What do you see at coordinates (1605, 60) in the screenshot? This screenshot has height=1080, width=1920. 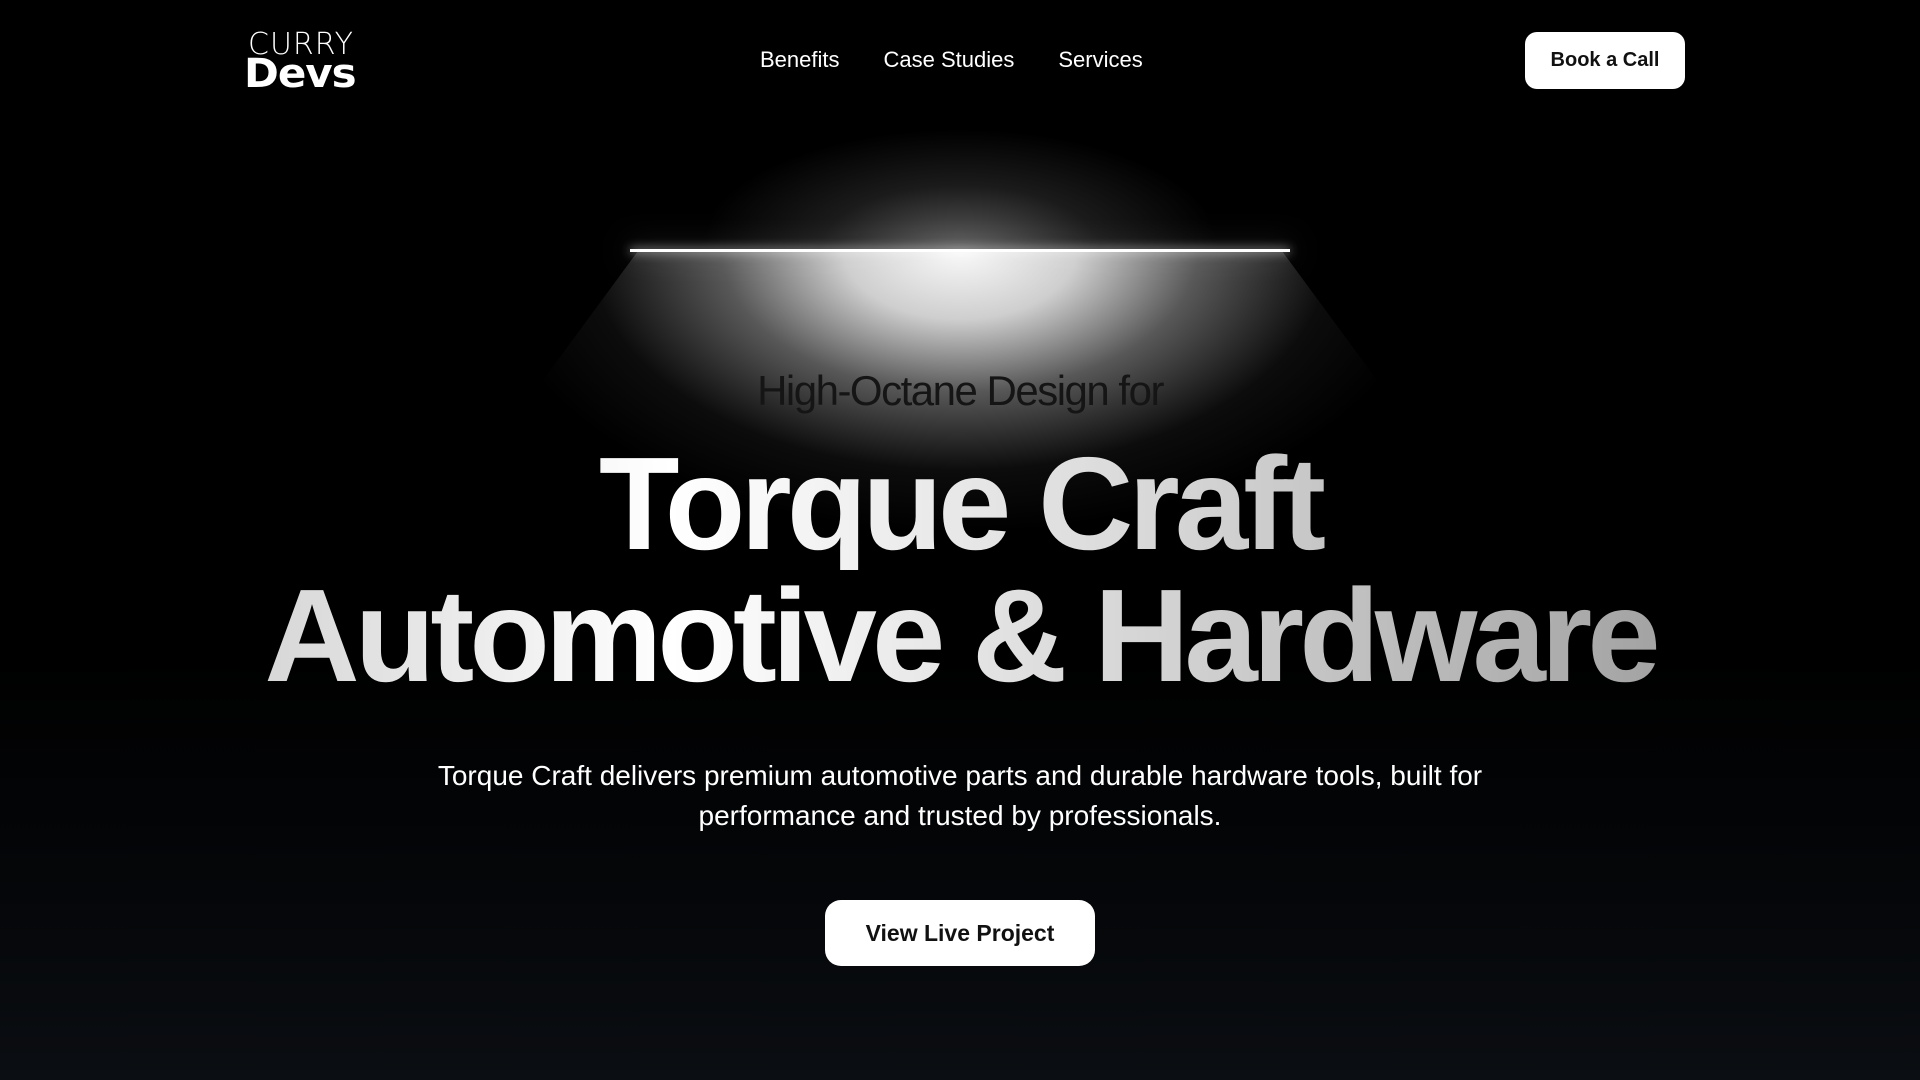 I see `book-a-call-button: Book a Call` at bounding box center [1605, 60].